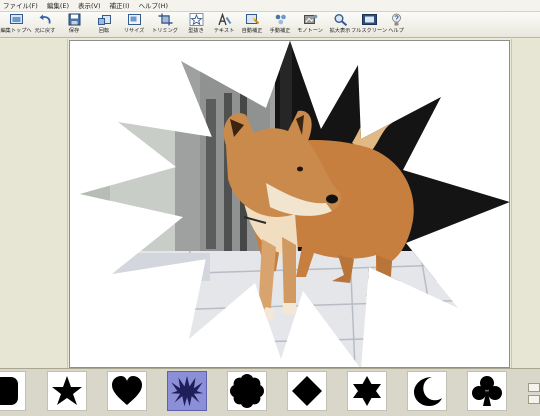  I want to click on heart-icon, so click(127, 390).